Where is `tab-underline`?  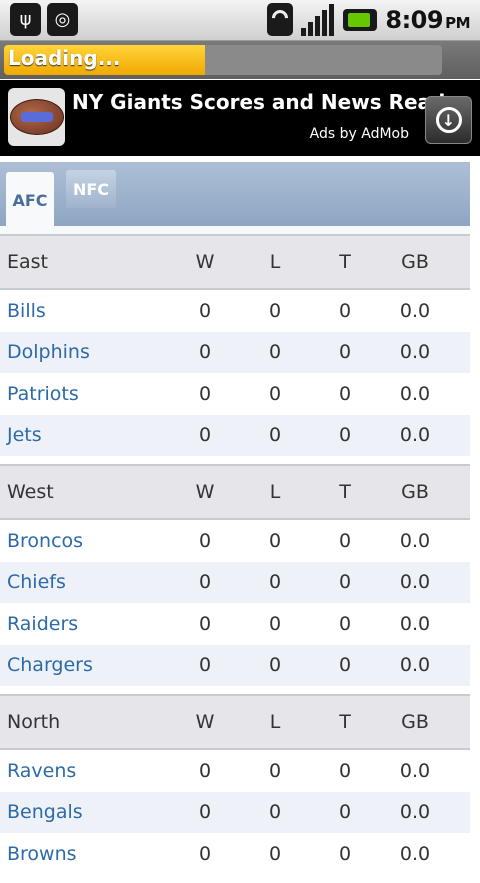 tab-underline is located at coordinates (235, 230).